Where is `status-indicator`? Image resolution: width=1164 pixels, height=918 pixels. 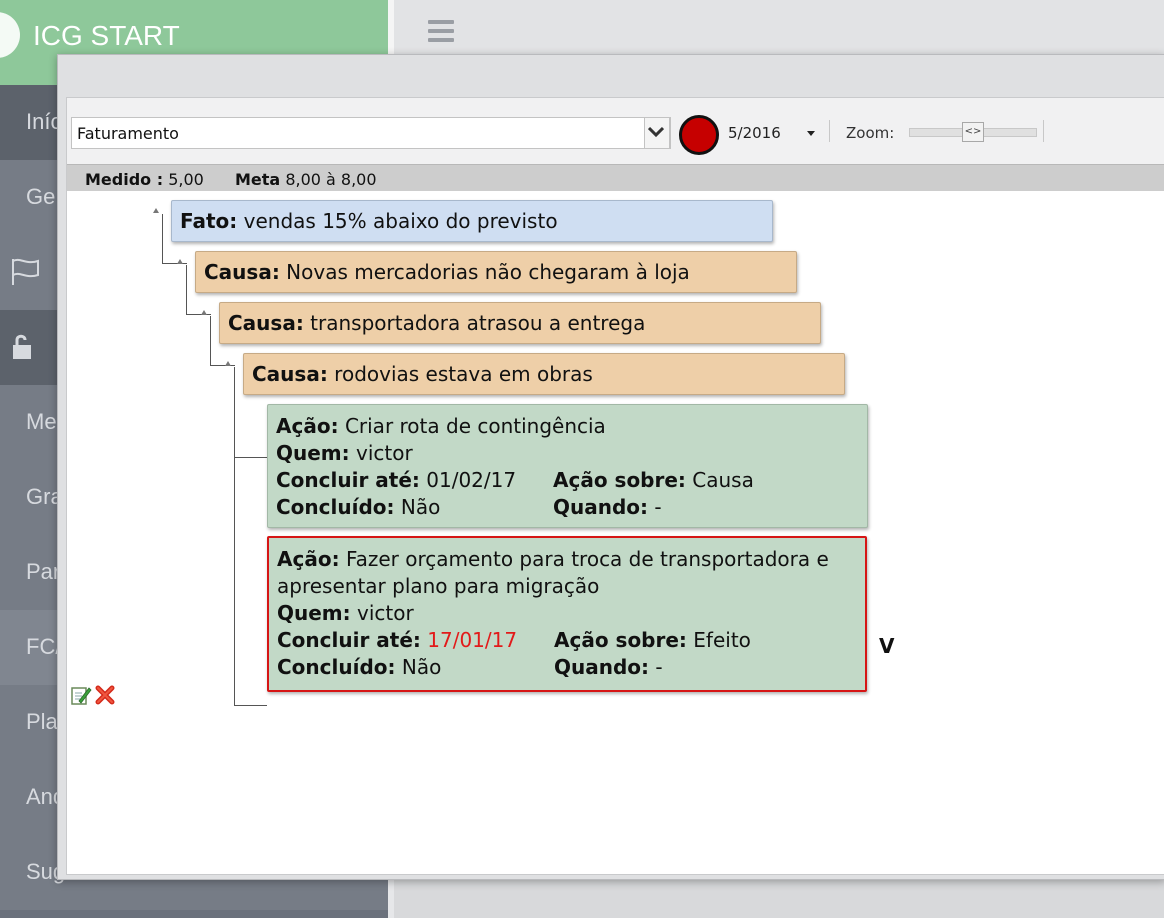
status-indicator is located at coordinates (699, 135).